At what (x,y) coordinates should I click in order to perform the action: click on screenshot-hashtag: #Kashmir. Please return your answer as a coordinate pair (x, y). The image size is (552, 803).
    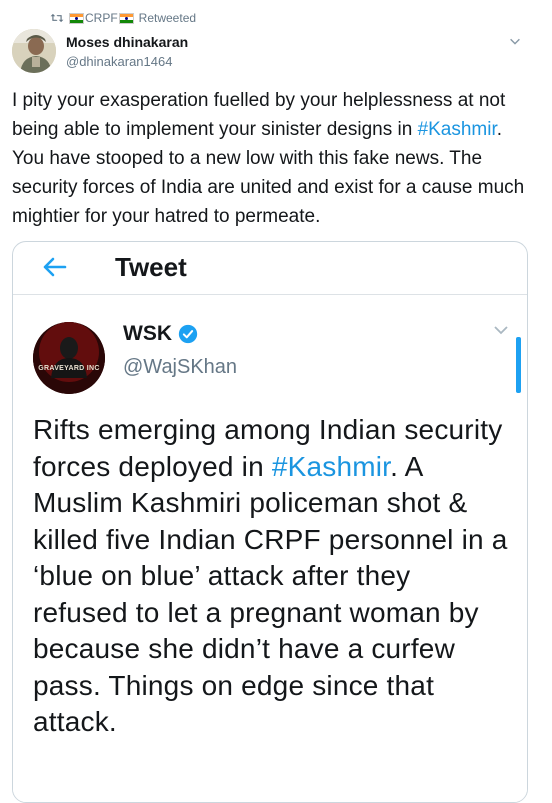
    Looking at the image, I should click on (331, 466).